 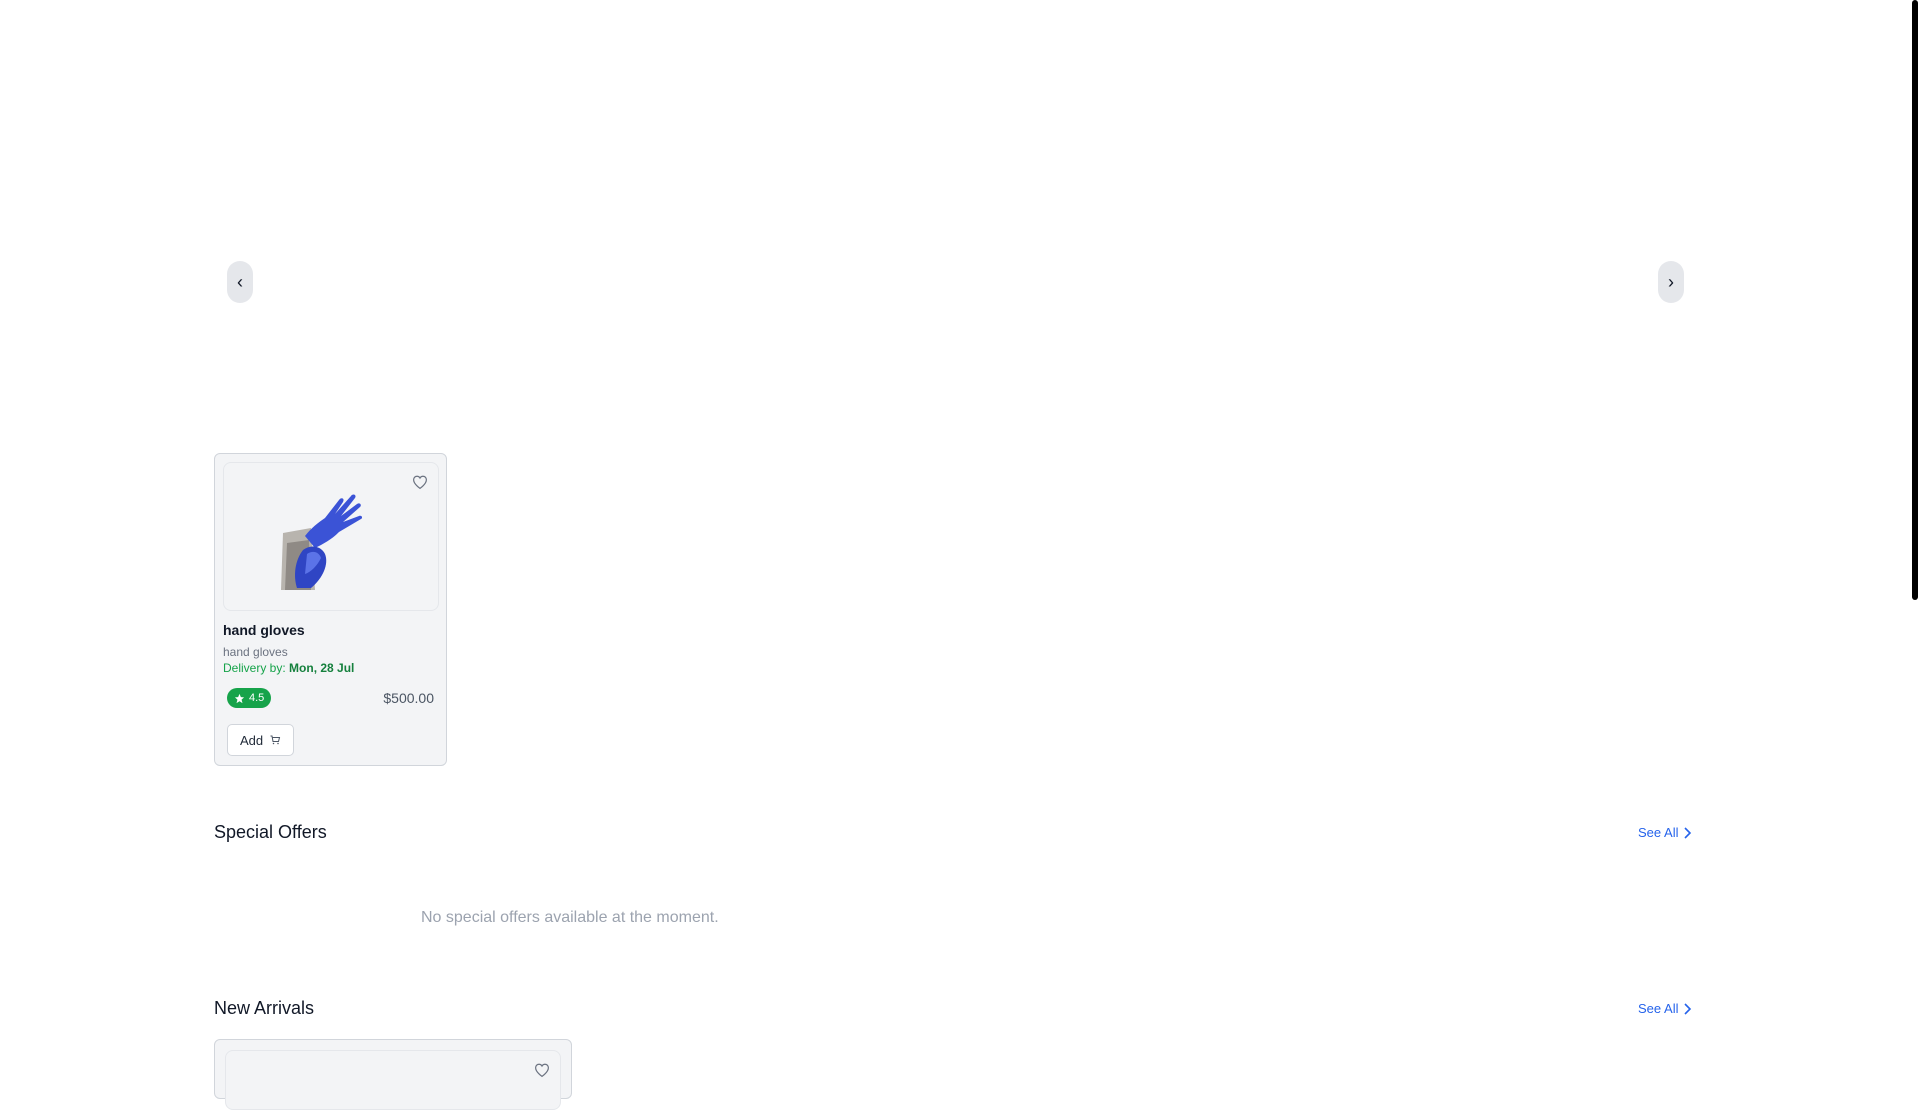 What do you see at coordinates (264, 1008) in the screenshot?
I see `new-arrivals-title: New Arrivals` at bounding box center [264, 1008].